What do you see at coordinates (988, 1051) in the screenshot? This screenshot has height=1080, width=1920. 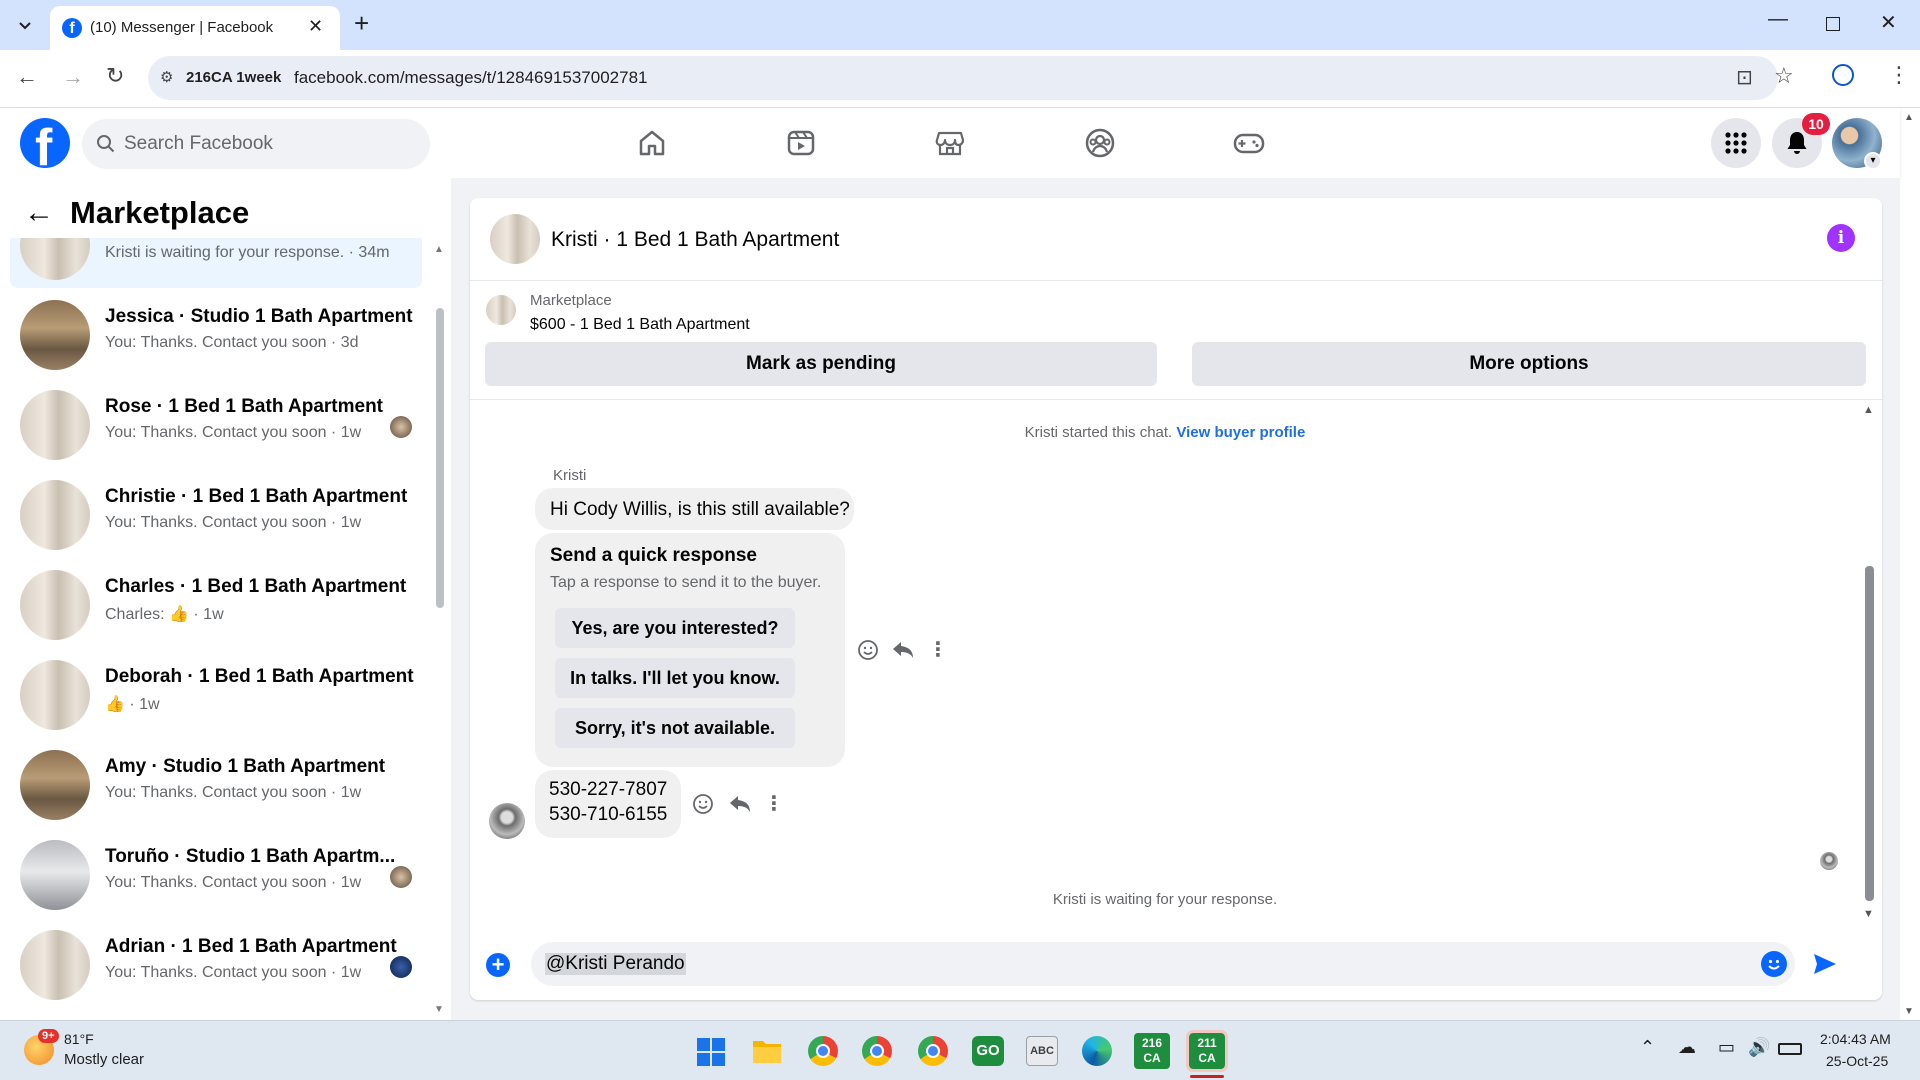 I see `go-app-icon: GO` at bounding box center [988, 1051].